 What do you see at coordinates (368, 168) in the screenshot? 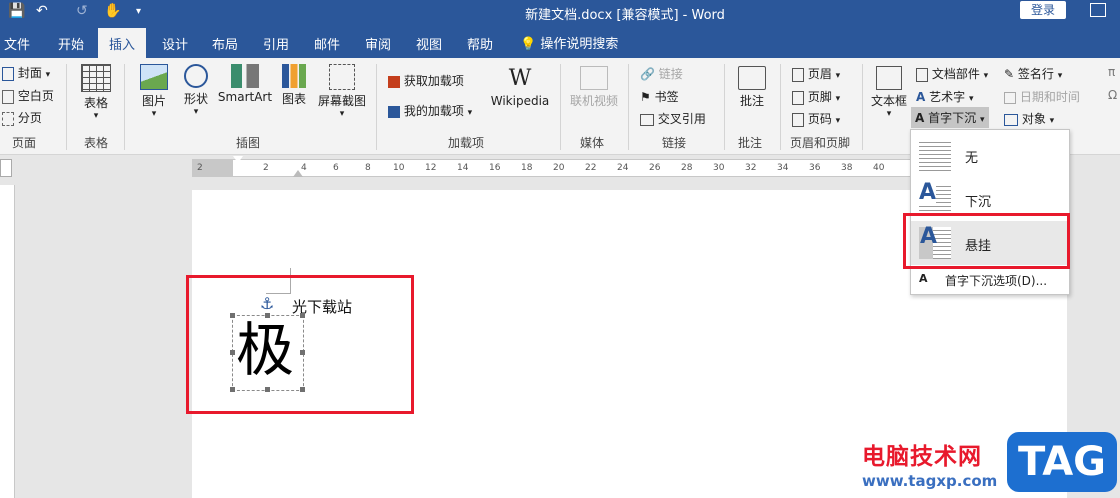
I see `ruler-tick: 8` at bounding box center [368, 168].